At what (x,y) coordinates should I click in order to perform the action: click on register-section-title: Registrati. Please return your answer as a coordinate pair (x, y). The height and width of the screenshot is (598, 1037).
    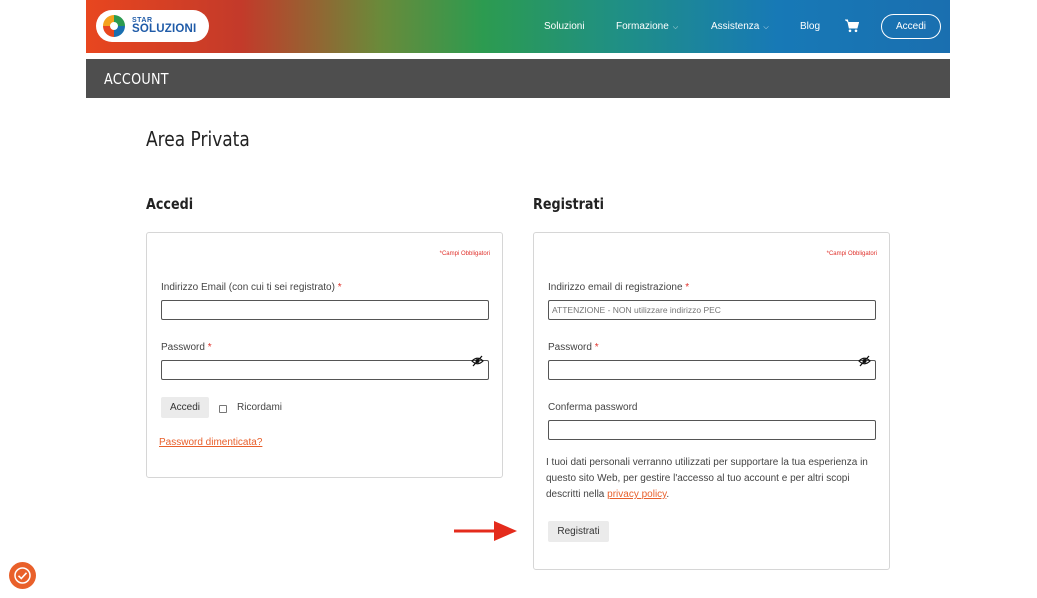
    Looking at the image, I should click on (569, 204).